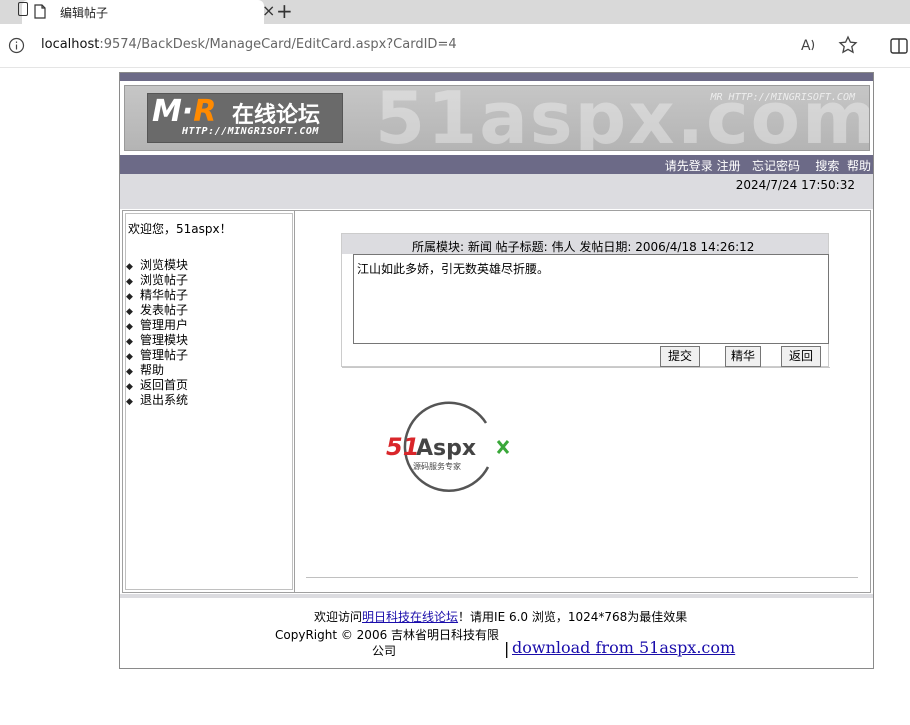  I want to click on footer-welcome-prefix: 欢迎访问, so click(338, 617).